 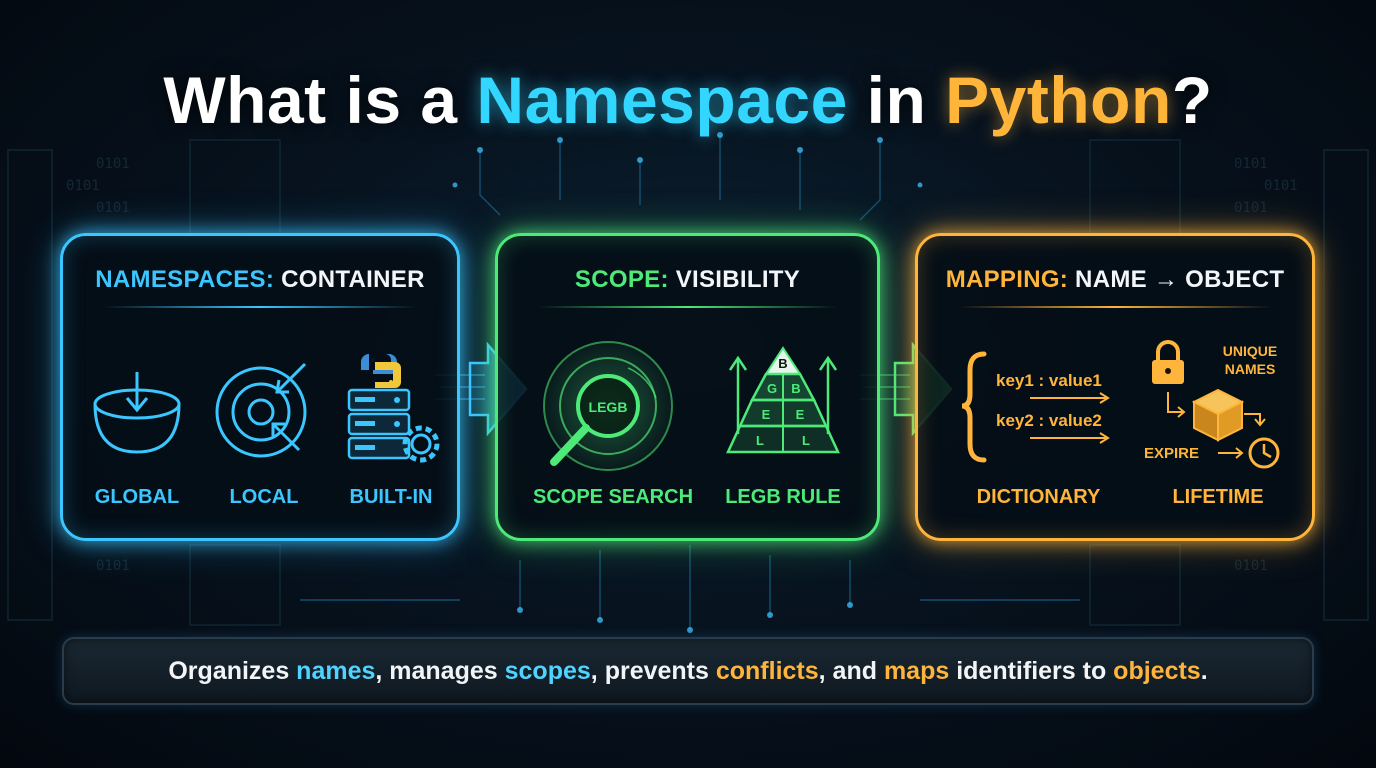 What do you see at coordinates (232, 671) in the screenshot?
I see `summary-text: Organizes` at bounding box center [232, 671].